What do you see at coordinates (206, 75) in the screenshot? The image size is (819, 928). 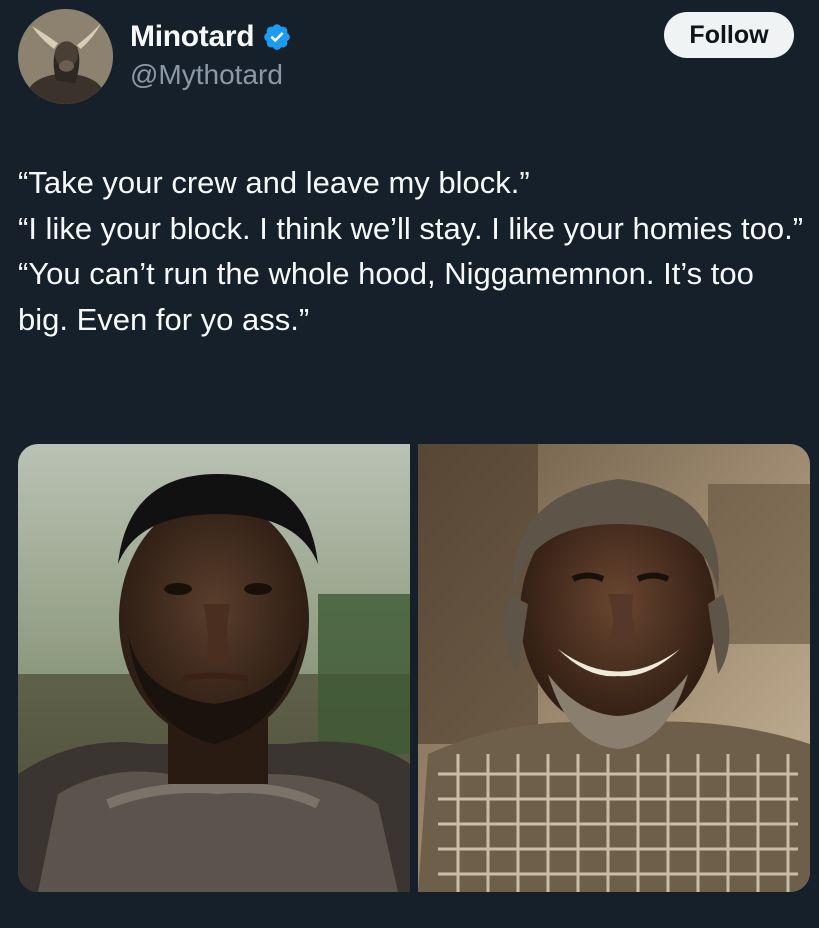 I see `author-handle: @Mythotard` at bounding box center [206, 75].